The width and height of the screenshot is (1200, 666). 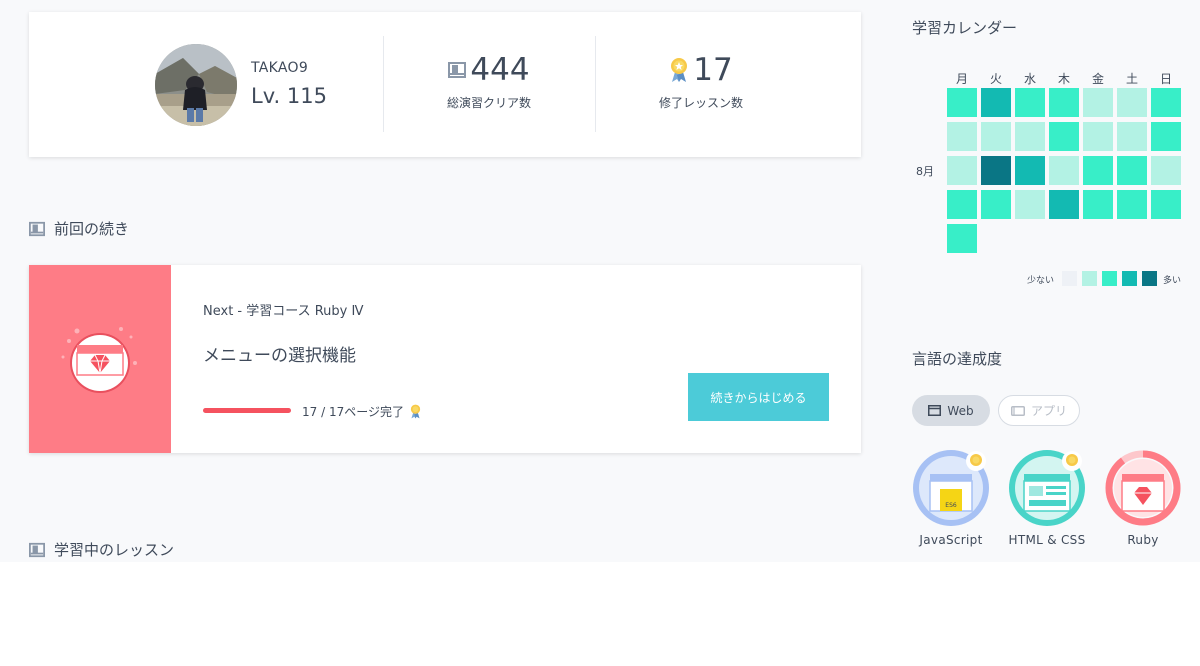 I want to click on completed-lesson-label: 修了レッスン数, so click(x=700, y=103).